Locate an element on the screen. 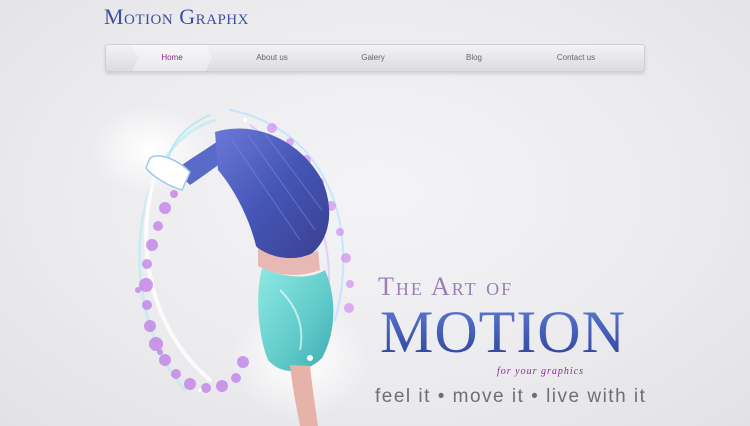 This screenshot has width=750, height=426. main-nav: Home About us Galery Blog Contact us is located at coordinates (375, 58).